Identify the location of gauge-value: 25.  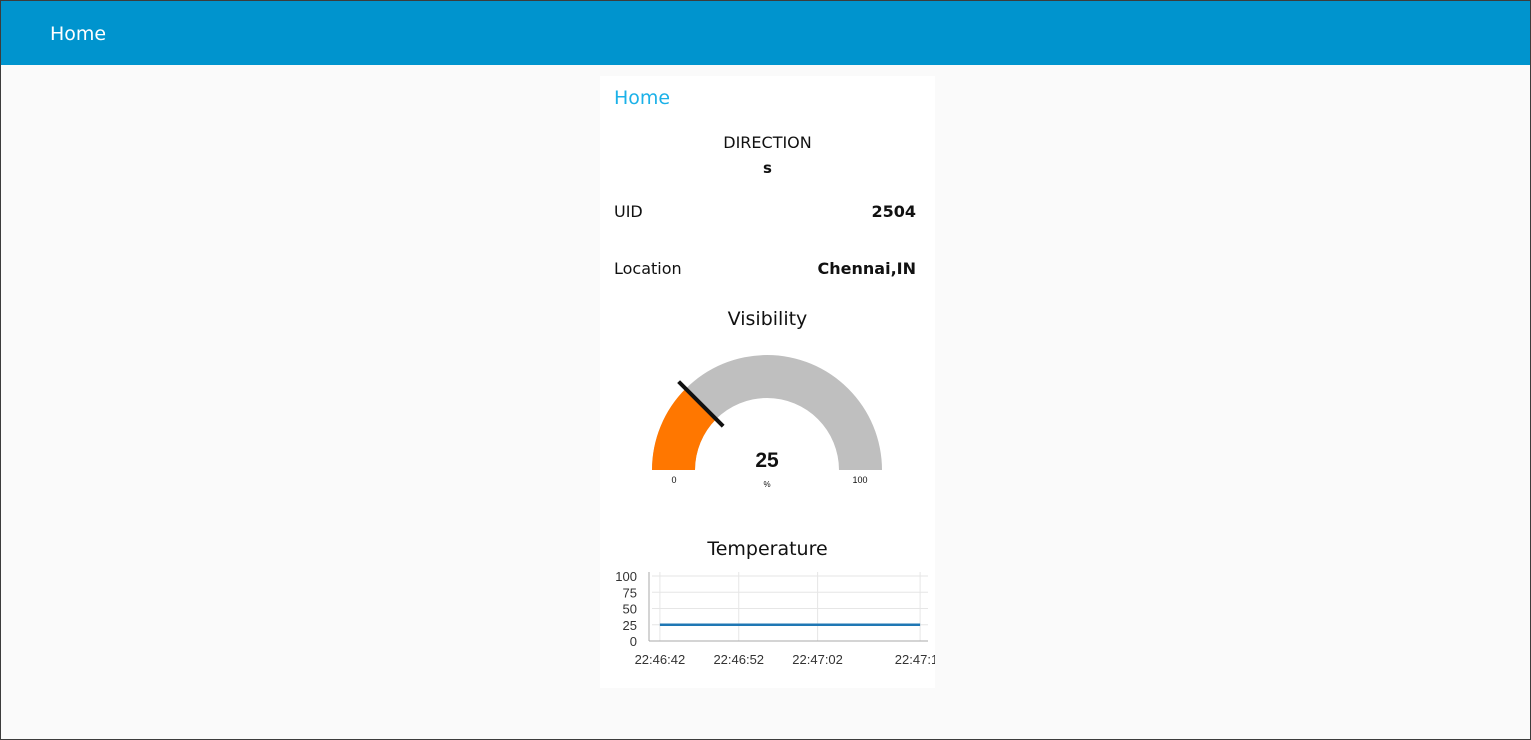
(767, 460).